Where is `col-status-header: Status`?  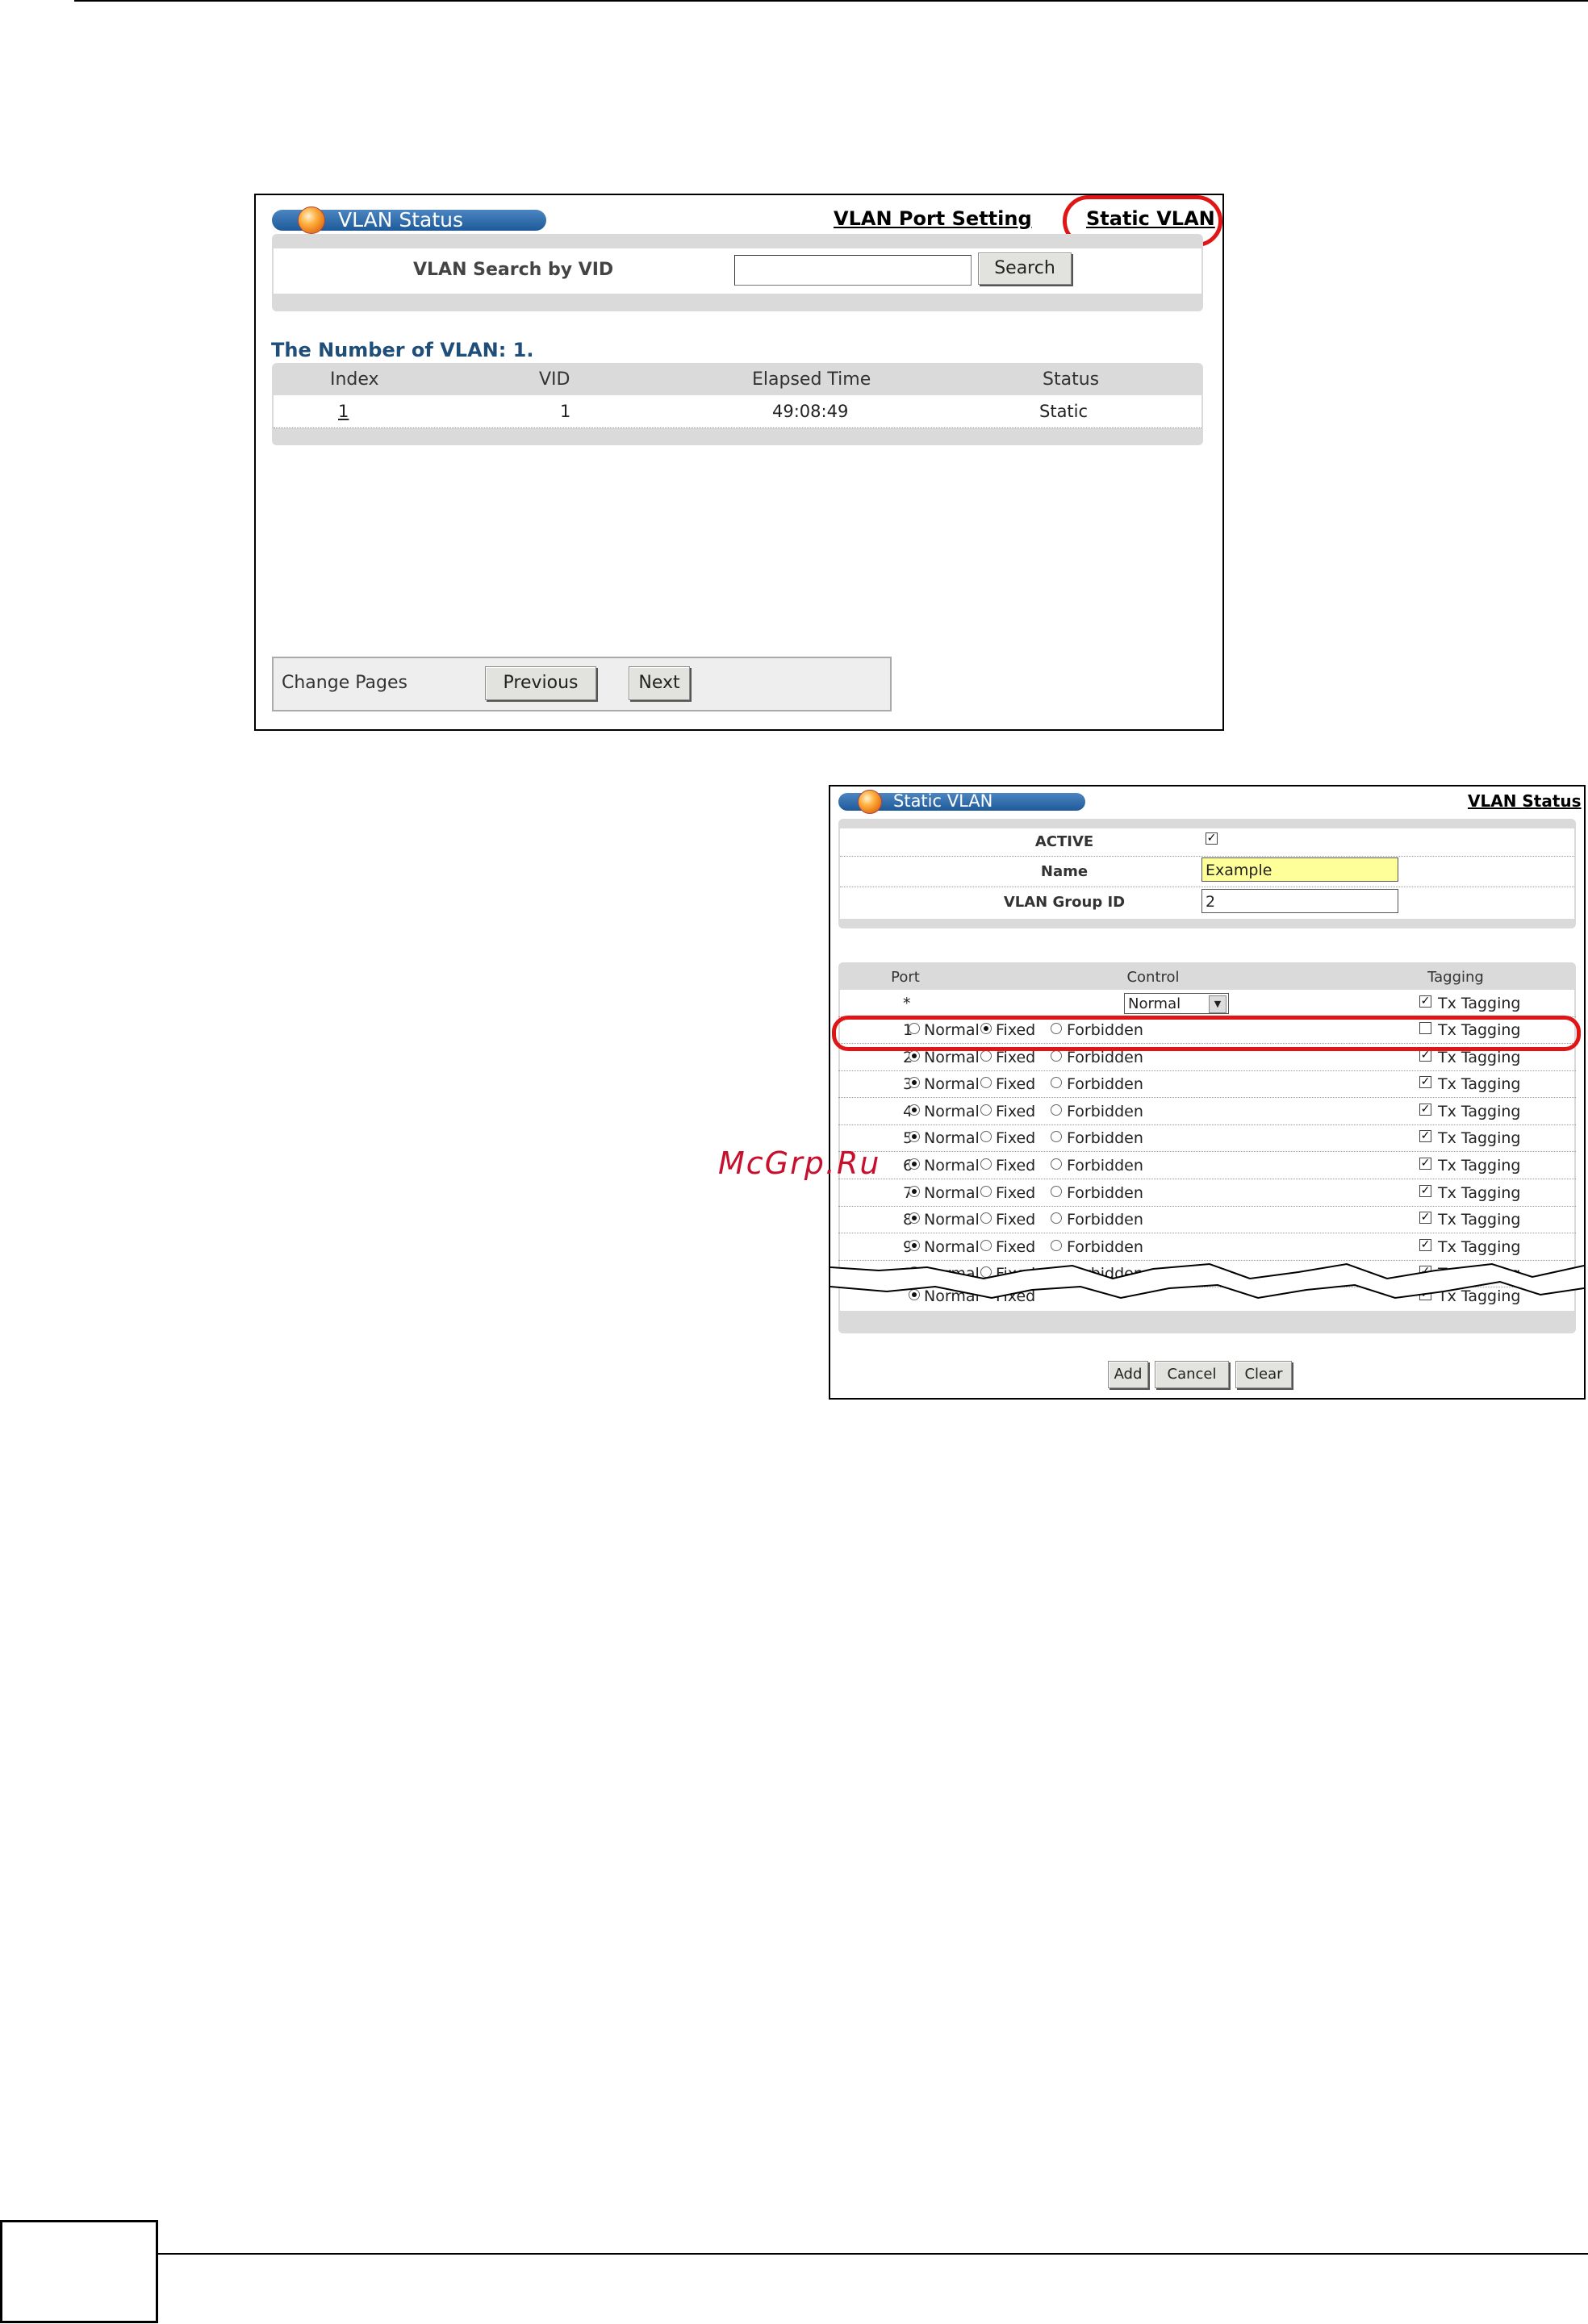
col-status-header: Status is located at coordinates (1071, 379).